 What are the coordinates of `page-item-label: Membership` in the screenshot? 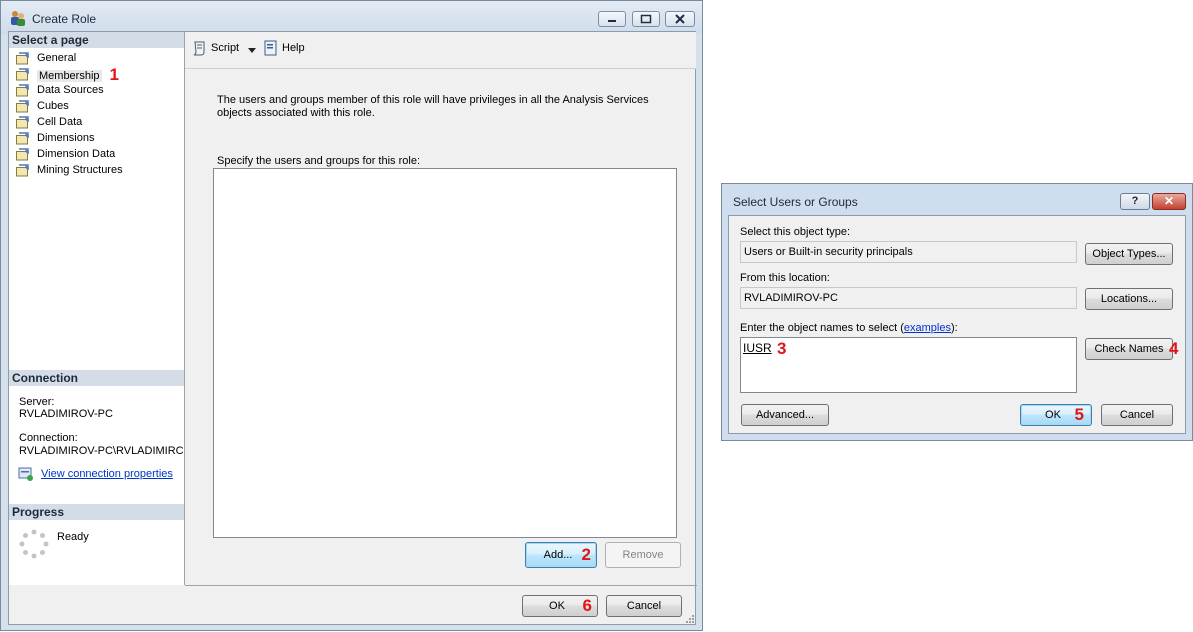 It's located at (69, 76).